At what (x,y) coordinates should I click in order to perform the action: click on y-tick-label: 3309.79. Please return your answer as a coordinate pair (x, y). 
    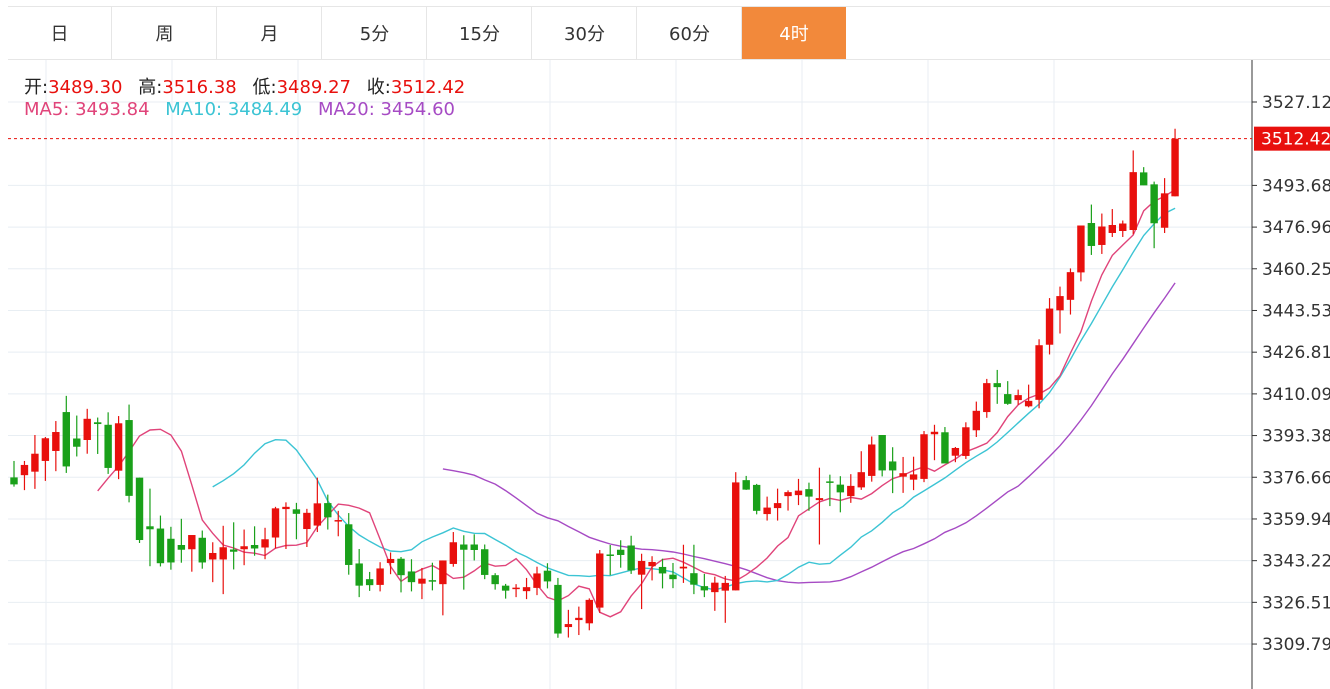
    Looking at the image, I should click on (1296, 645).